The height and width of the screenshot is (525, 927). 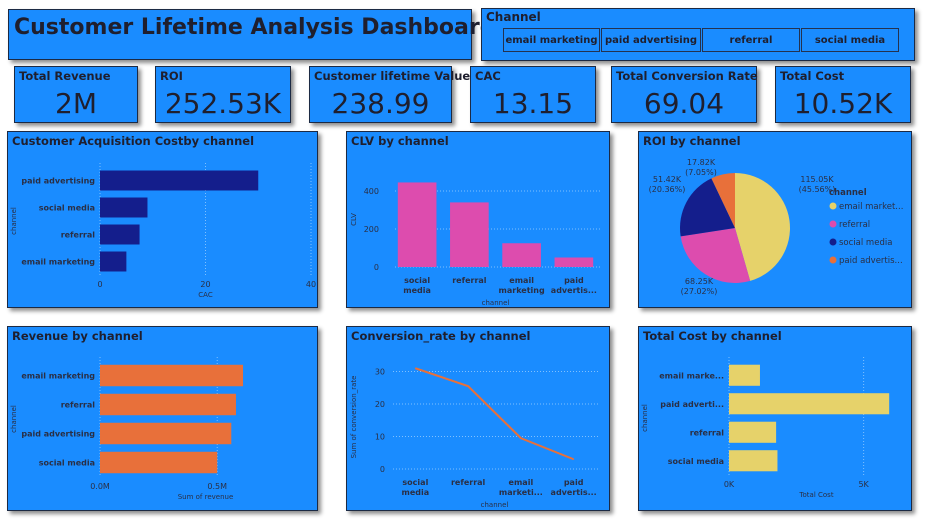 I want to click on y-tick-label: 30, so click(x=380, y=372).